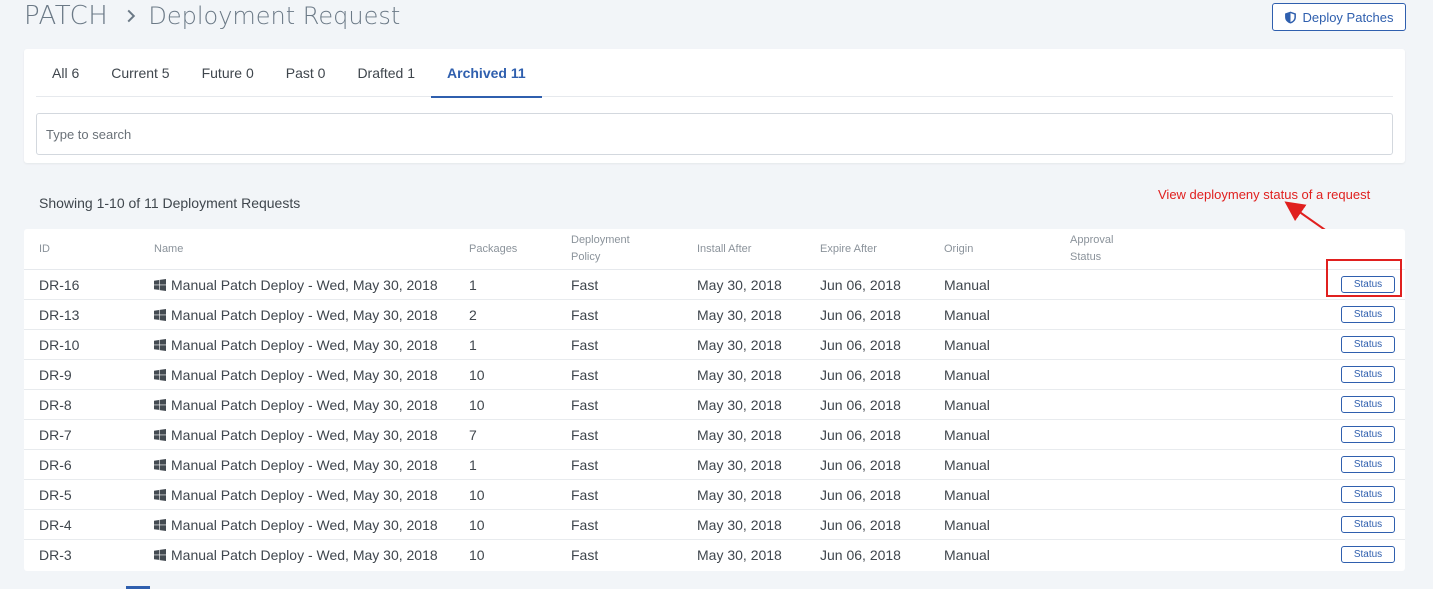  I want to click on annotation-text: View deploymeny status of a request, so click(1264, 194).